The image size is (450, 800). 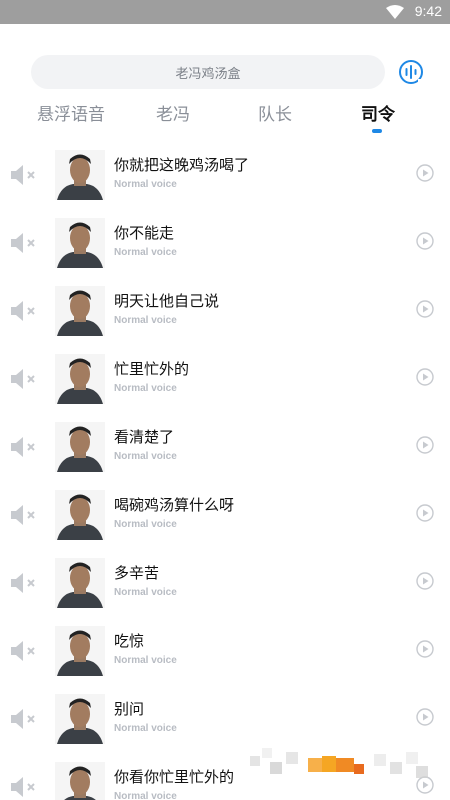 I want to click on tab-laofeng: 老冯, so click(x=173, y=115).